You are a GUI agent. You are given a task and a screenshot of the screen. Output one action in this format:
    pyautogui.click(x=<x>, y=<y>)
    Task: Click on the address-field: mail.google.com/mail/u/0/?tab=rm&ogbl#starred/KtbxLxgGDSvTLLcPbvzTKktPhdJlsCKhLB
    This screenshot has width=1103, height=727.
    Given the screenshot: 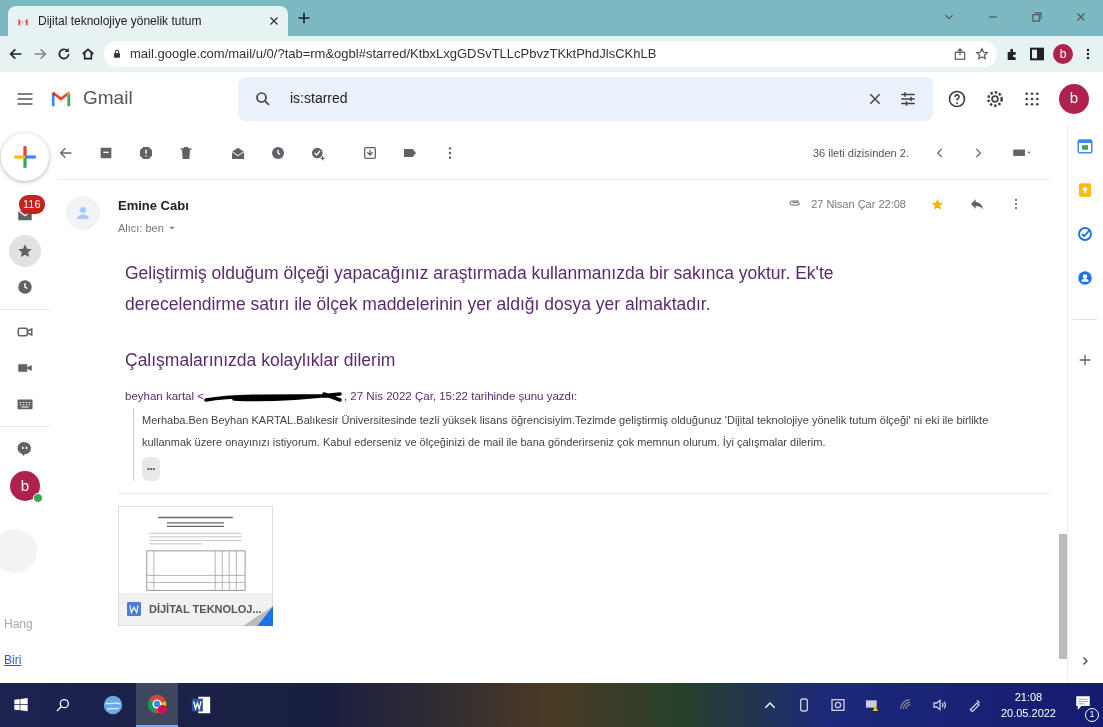 What is the action you would take?
    pyautogui.click(x=550, y=54)
    